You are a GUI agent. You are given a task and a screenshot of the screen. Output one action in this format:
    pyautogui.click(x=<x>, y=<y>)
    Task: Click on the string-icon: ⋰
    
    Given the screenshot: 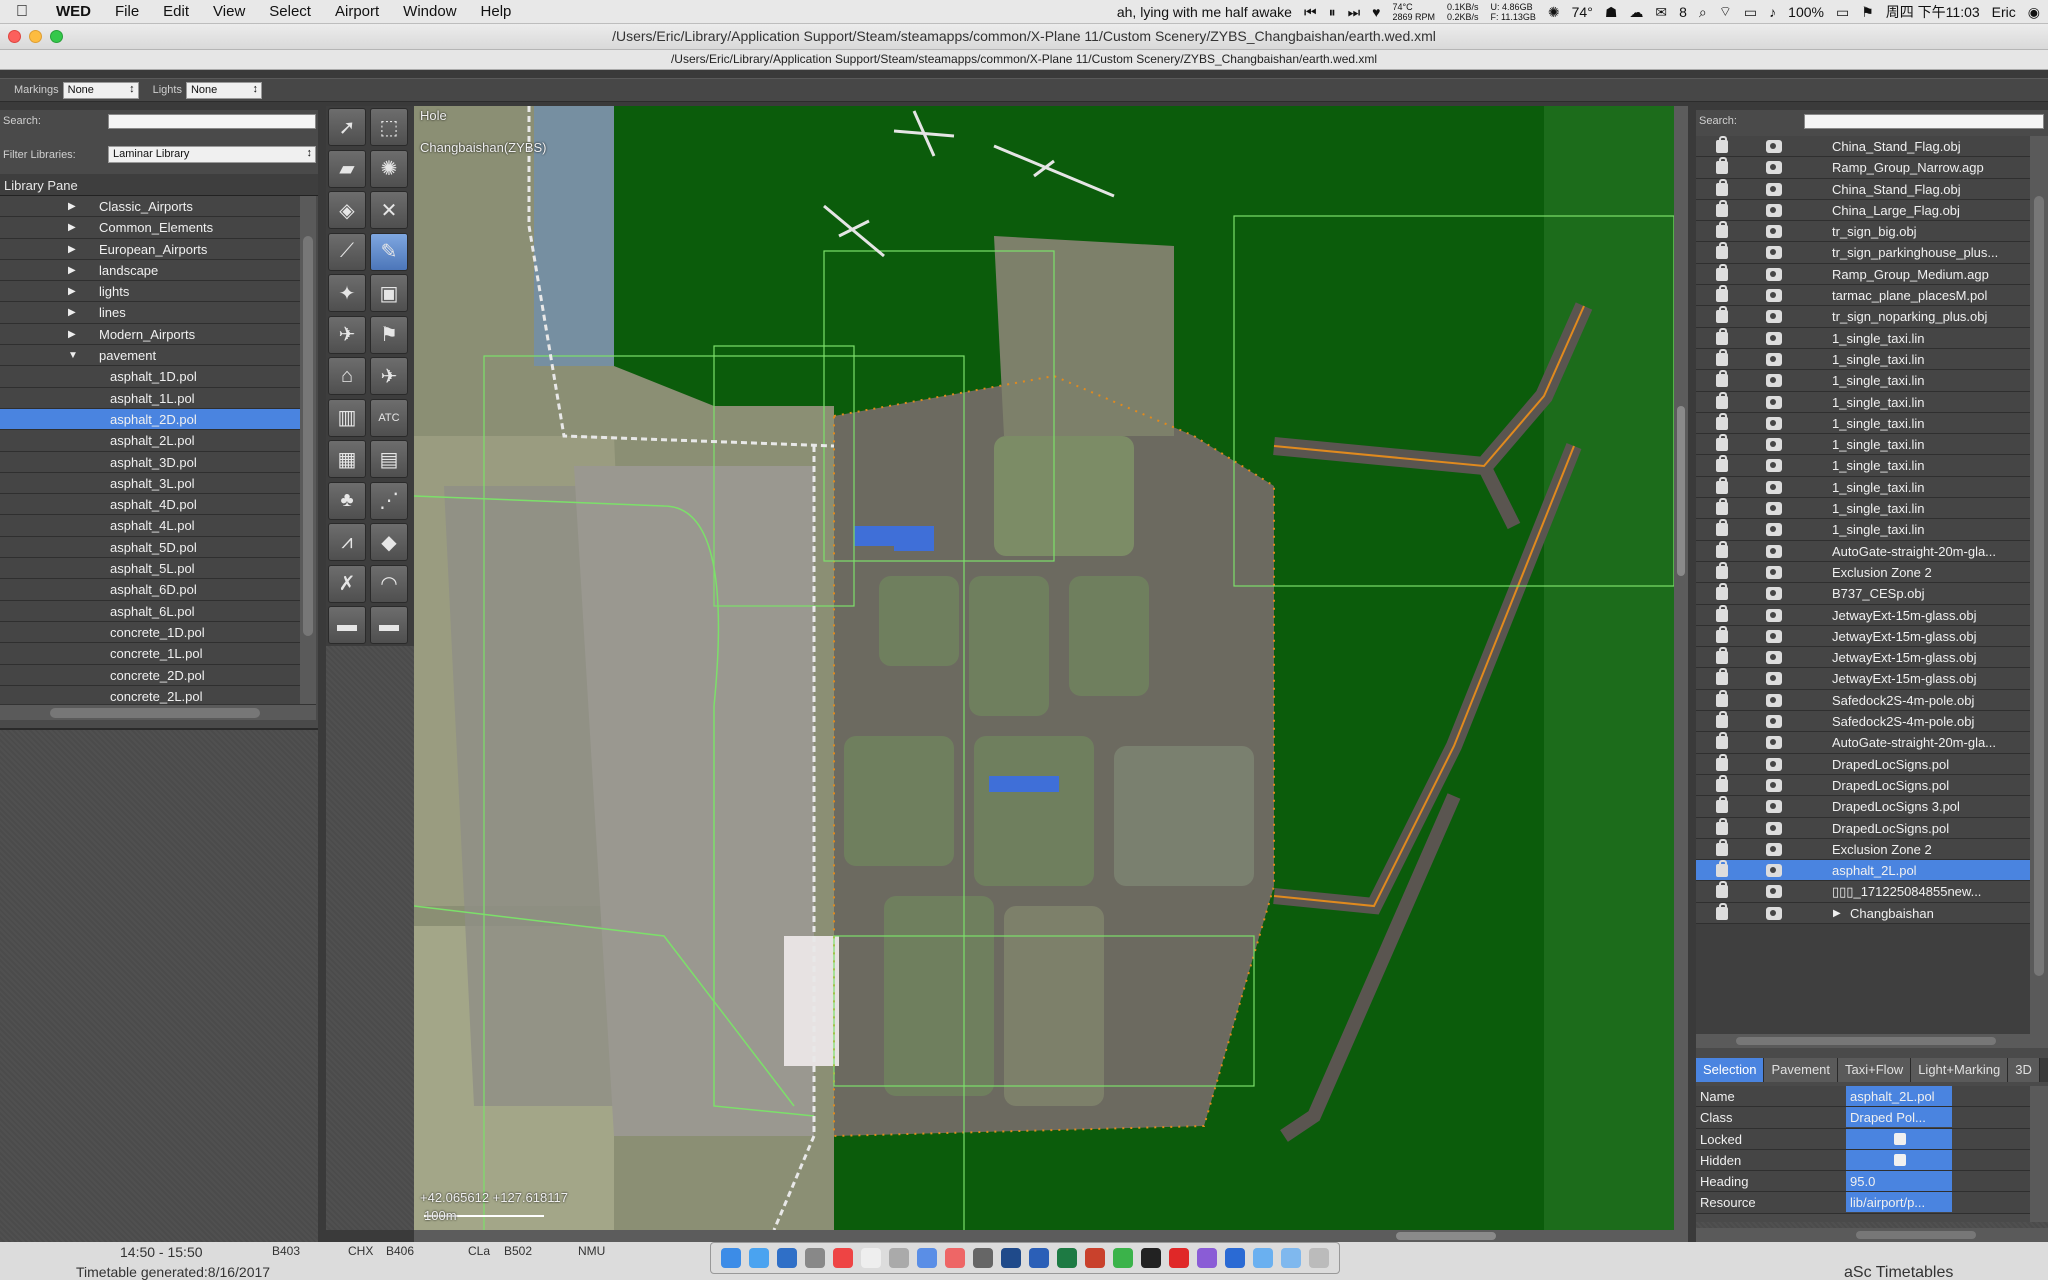 What is the action you would take?
    pyautogui.click(x=389, y=500)
    